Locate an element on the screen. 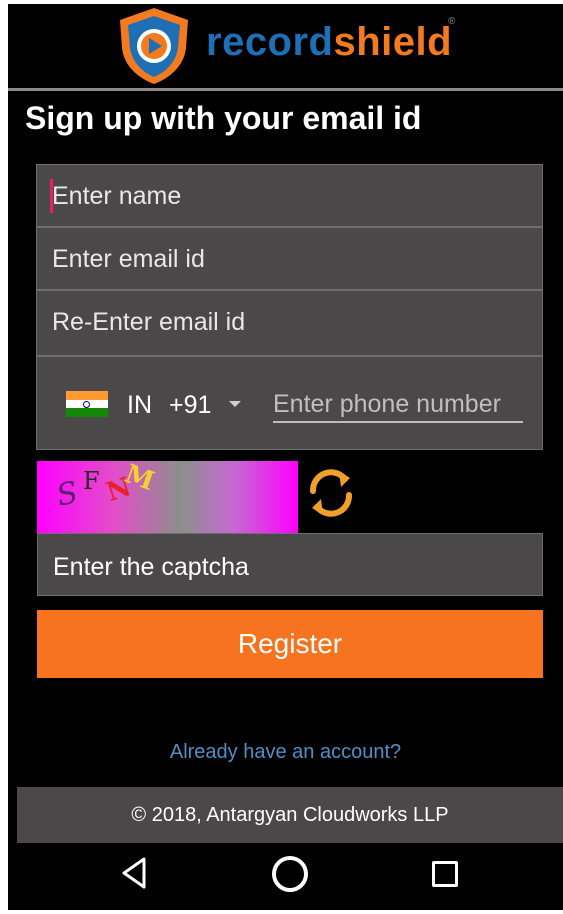  captcha-char: S is located at coordinates (67, 494).